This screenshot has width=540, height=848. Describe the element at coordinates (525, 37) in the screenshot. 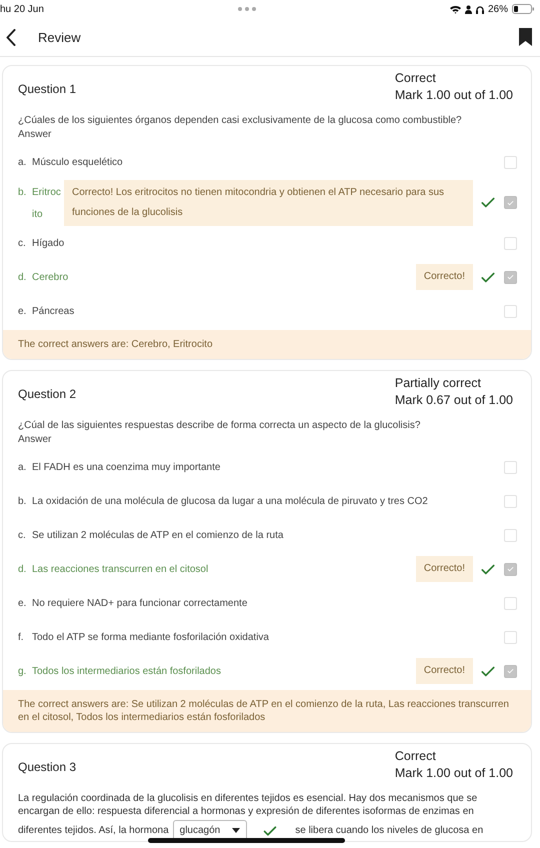

I see `bookmark-icon` at that location.